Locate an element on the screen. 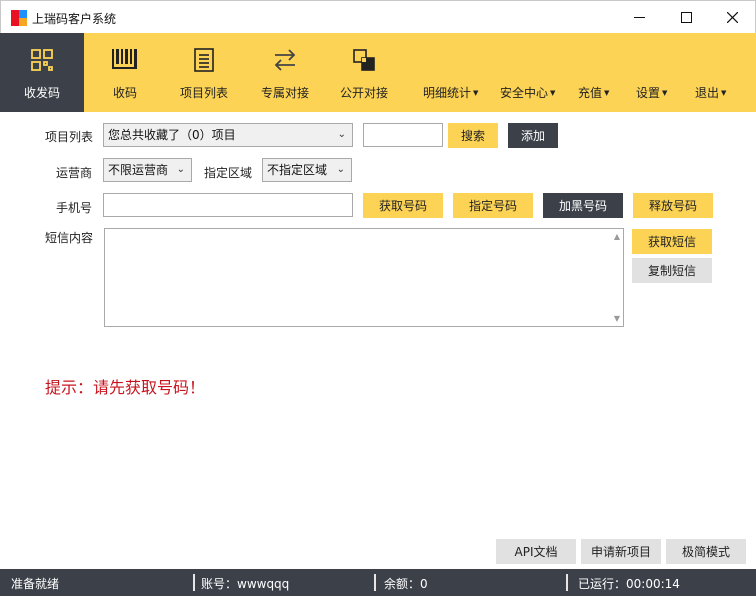 Image resolution: width=756 pixels, height=596 pixels. specify-number-button: 指定号码 is located at coordinates (493, 205).